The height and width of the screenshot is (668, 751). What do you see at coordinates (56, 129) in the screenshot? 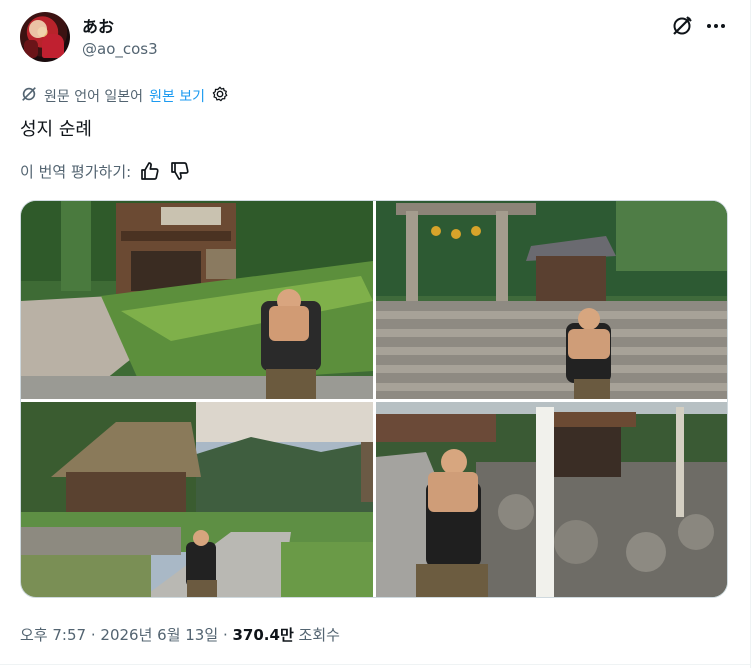
I see `tweet-text: 성지 순례` at bounding box center [56, 129].